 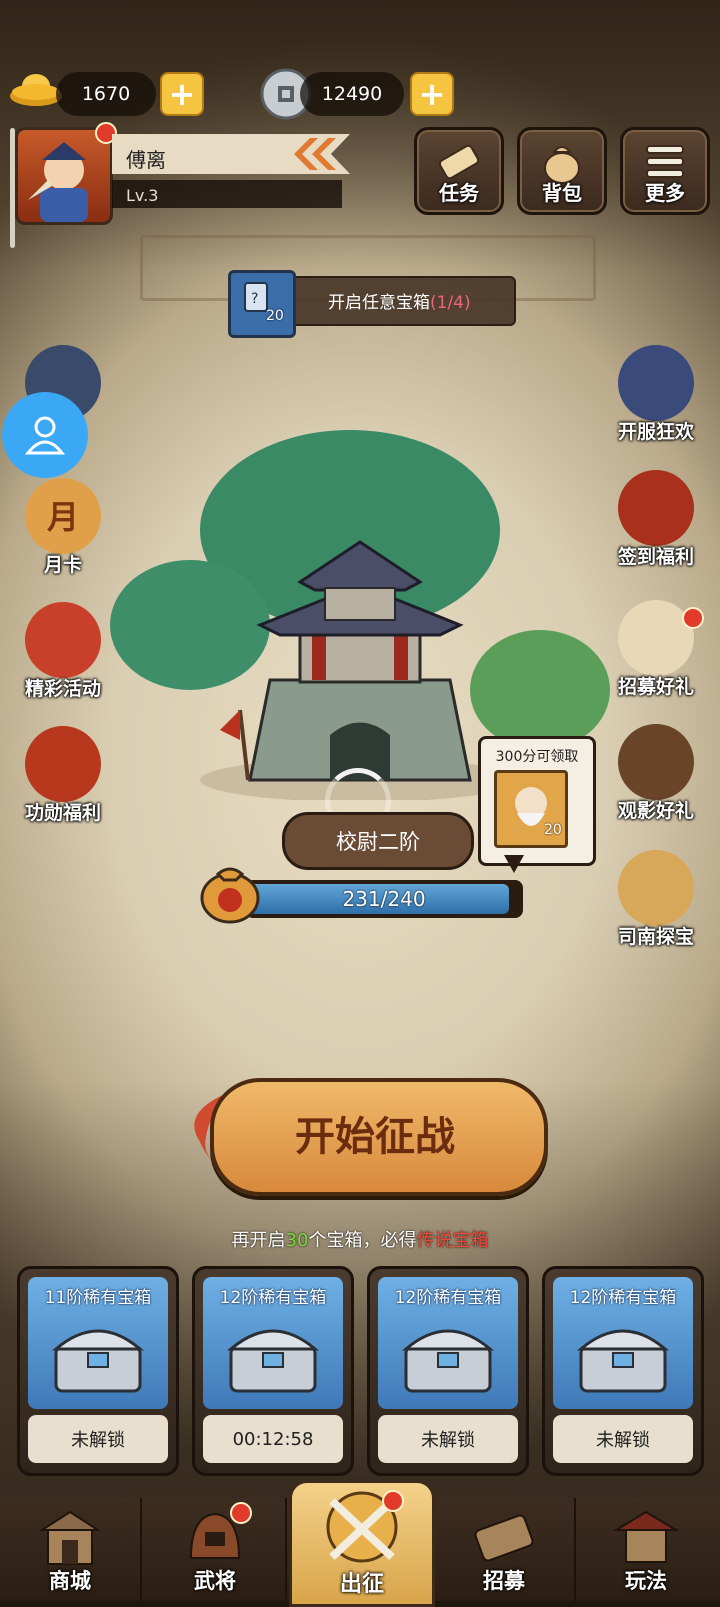 What do you see at coordinates (63, 764) in the screenshot?
I see `merit-bag-icon` at bounding box center [63, 764].